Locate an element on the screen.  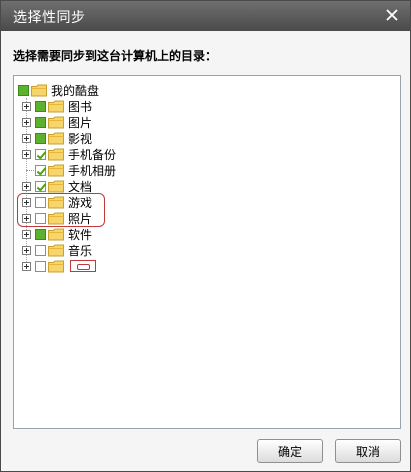
tree-item-label: 手机相册 is located at coordinates (92, 170).